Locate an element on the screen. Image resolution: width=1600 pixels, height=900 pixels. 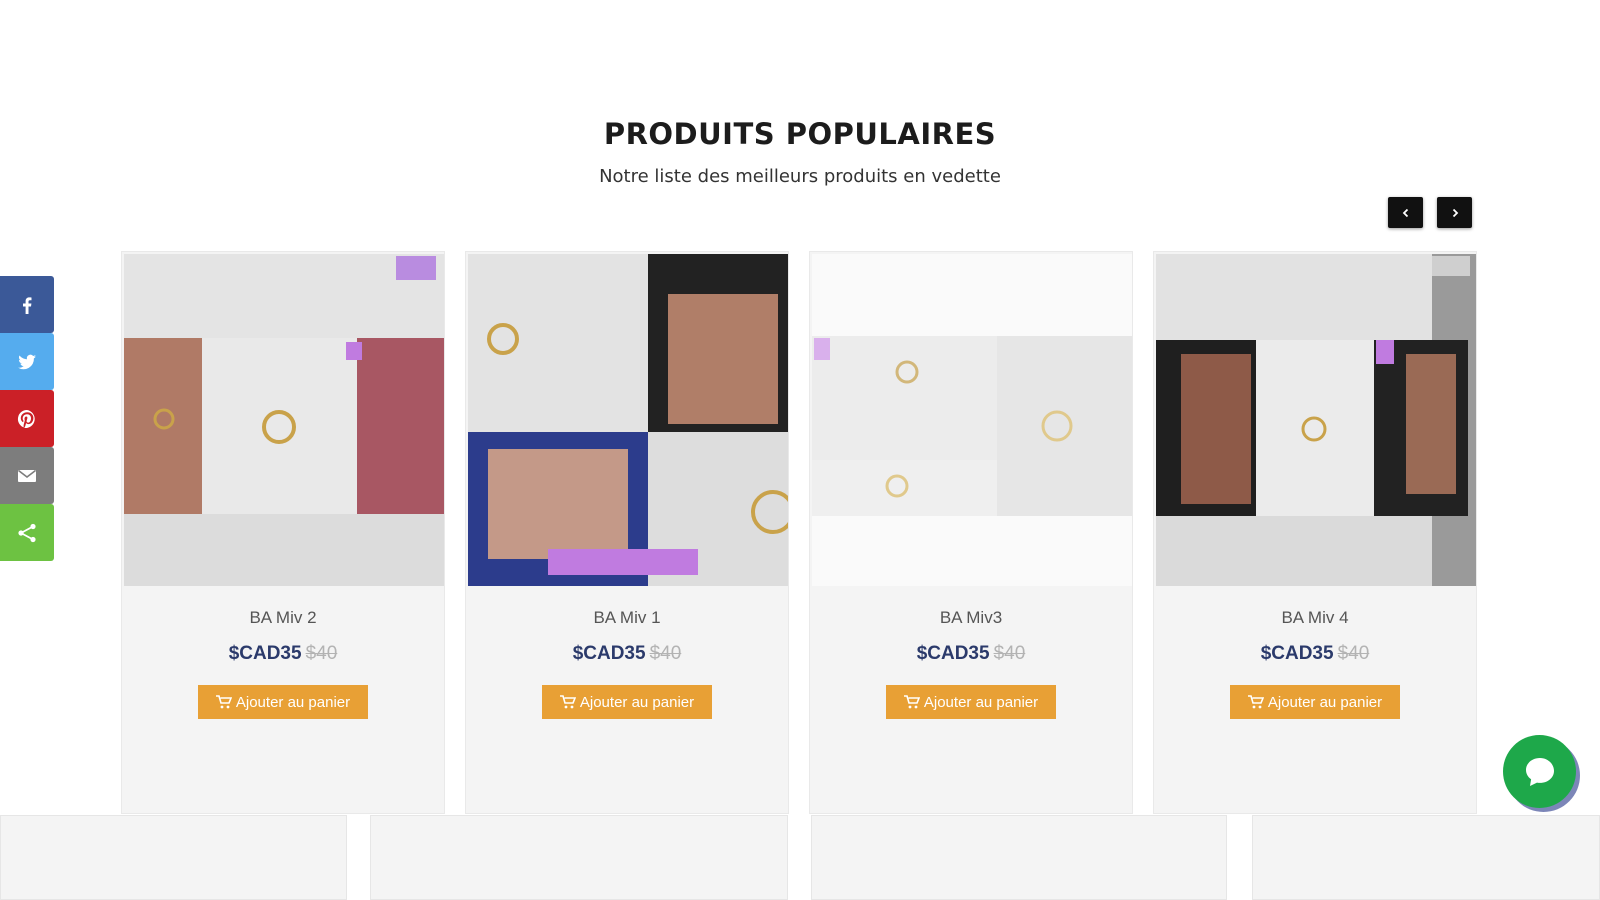
carousel-prev-button is located at coordinates (1405, 212).